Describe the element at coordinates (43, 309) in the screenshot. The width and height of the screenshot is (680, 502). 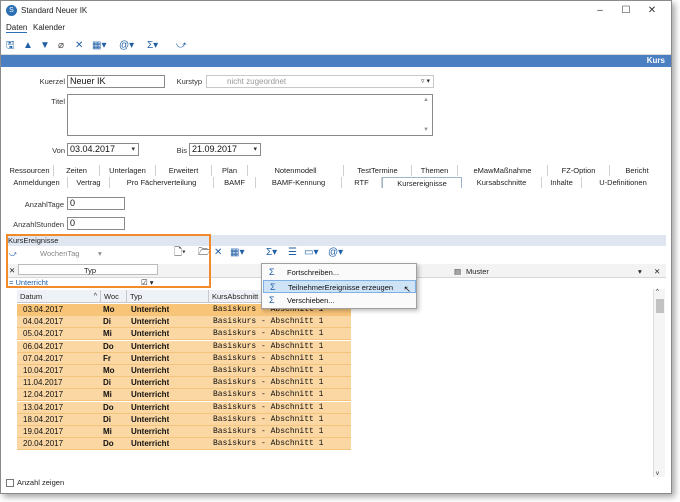
I see `datum-cell: 03.04.2017` at that location.